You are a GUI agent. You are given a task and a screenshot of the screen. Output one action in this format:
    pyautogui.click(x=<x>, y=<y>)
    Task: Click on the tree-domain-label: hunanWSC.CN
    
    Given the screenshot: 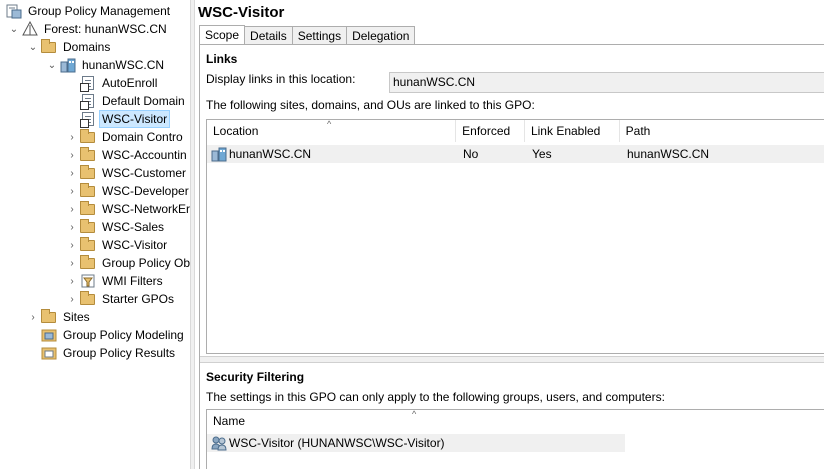 What is the action you would take?
    pyautogui.click(x=123, y=65)
    